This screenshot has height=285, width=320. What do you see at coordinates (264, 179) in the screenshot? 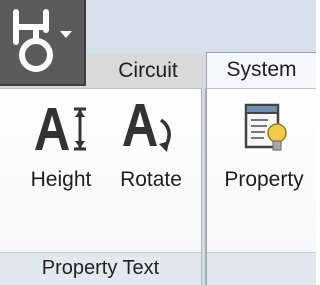
I see `property-label: Property` at bounding box center [264, 179].